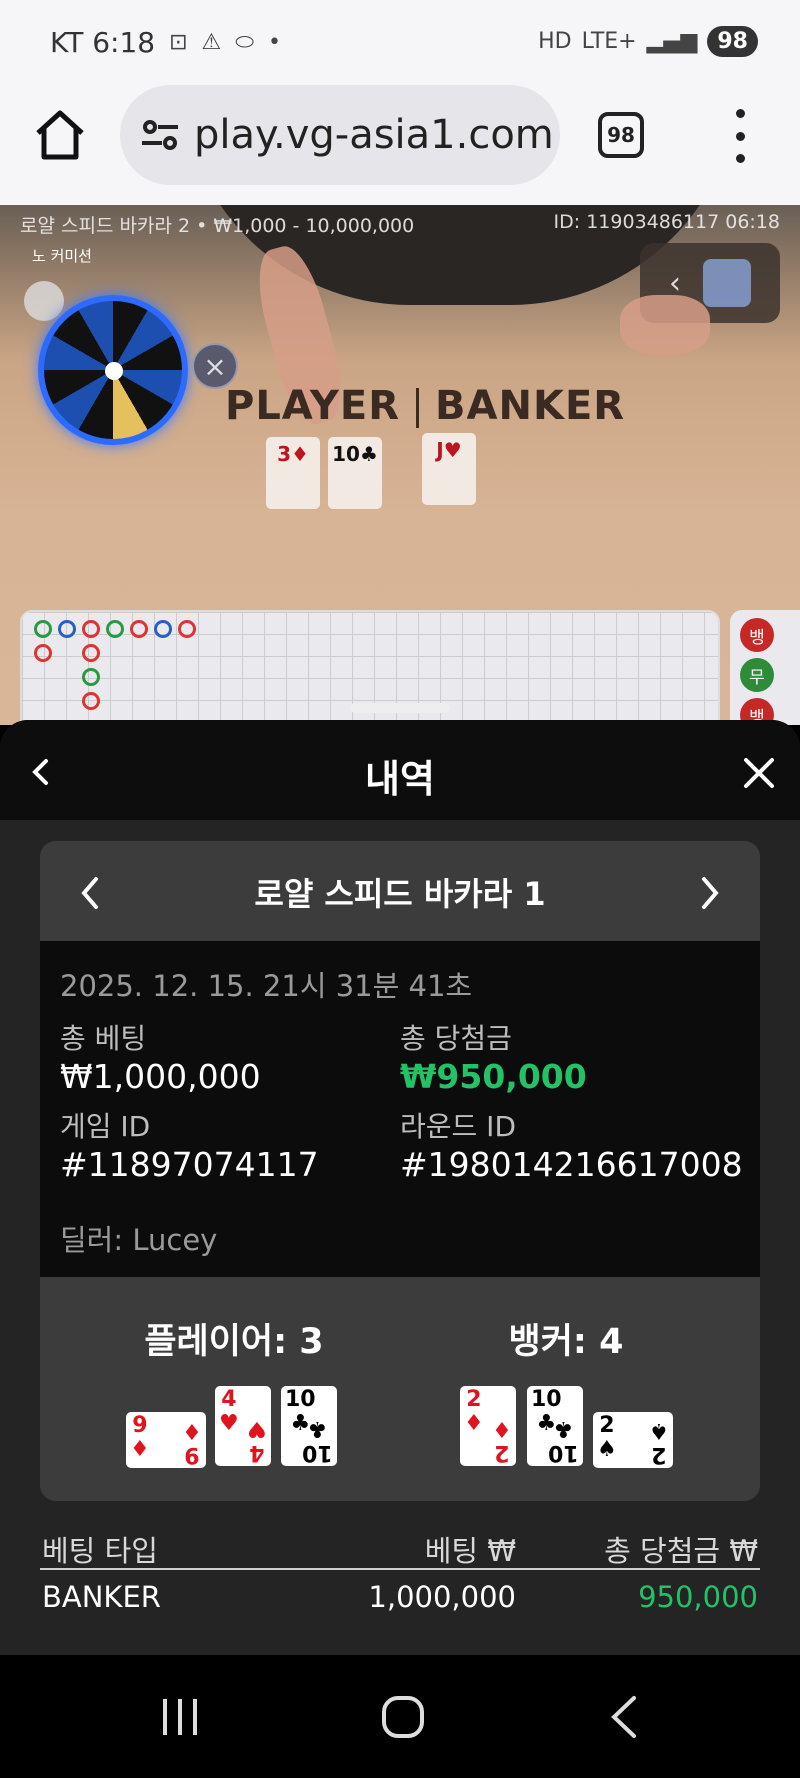 The image size is (800, 1778). I want to click on column-win-amount: 총 당첨금 ₩, so click(681, 1551).